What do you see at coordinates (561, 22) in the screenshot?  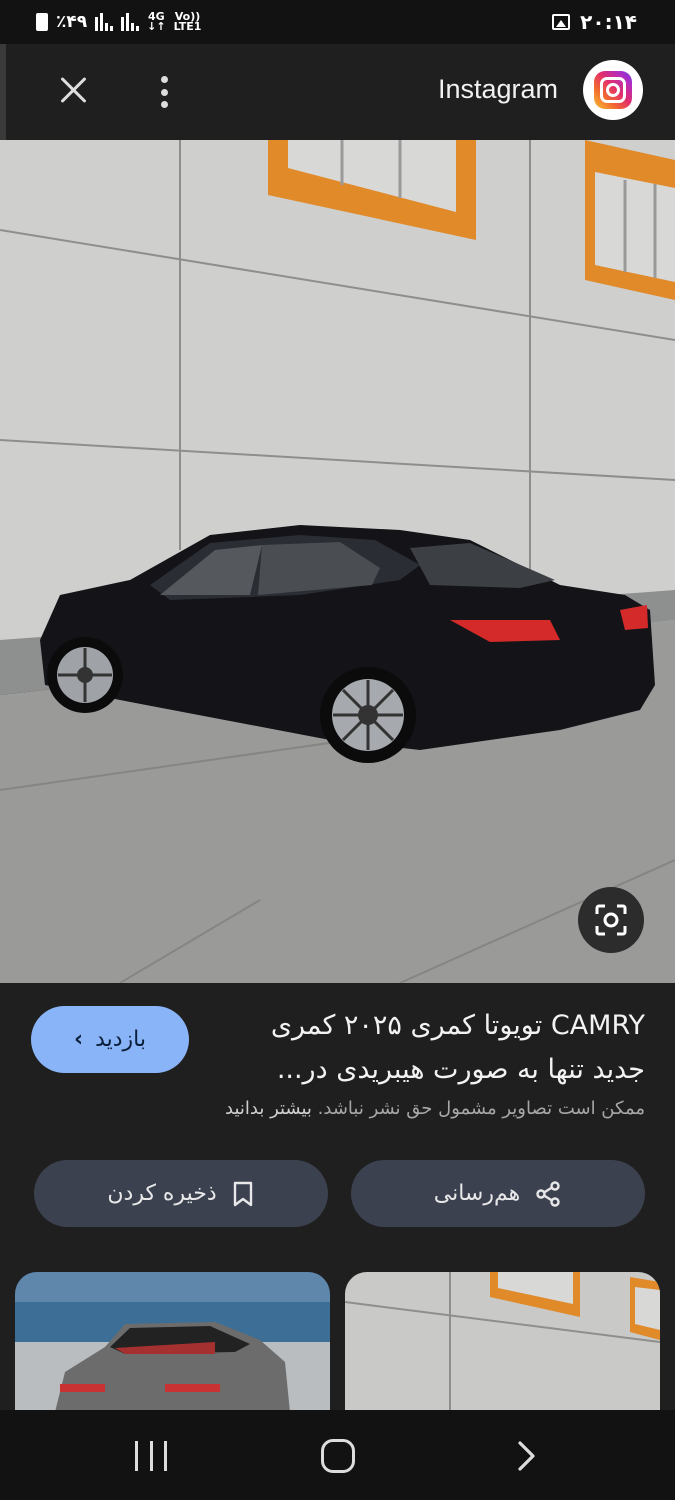 I see `gallery-notification-icon` at bounding box center [561, 22].